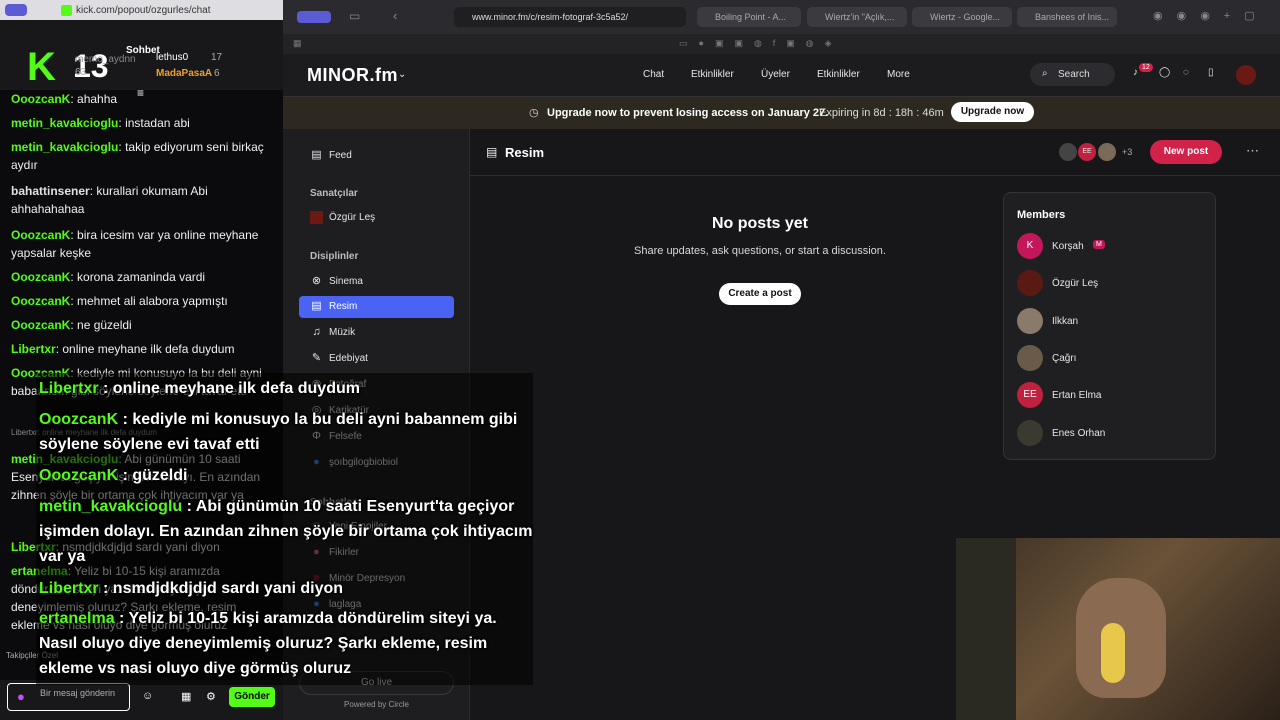 The image size is (1280, 720). What do you see at coordinates (492, 152) in the screenshot?
I see `image-icon: ▤` at bounding box center [492, 152].